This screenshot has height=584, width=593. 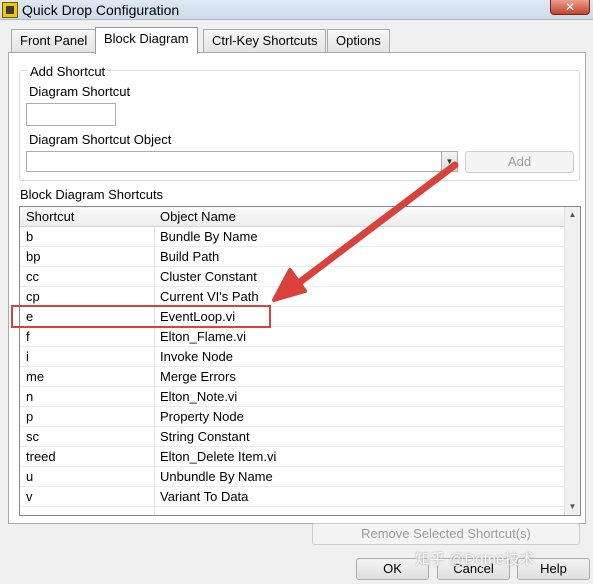 I want to click on shortcut-cell: f, so click(x=28, y=336).